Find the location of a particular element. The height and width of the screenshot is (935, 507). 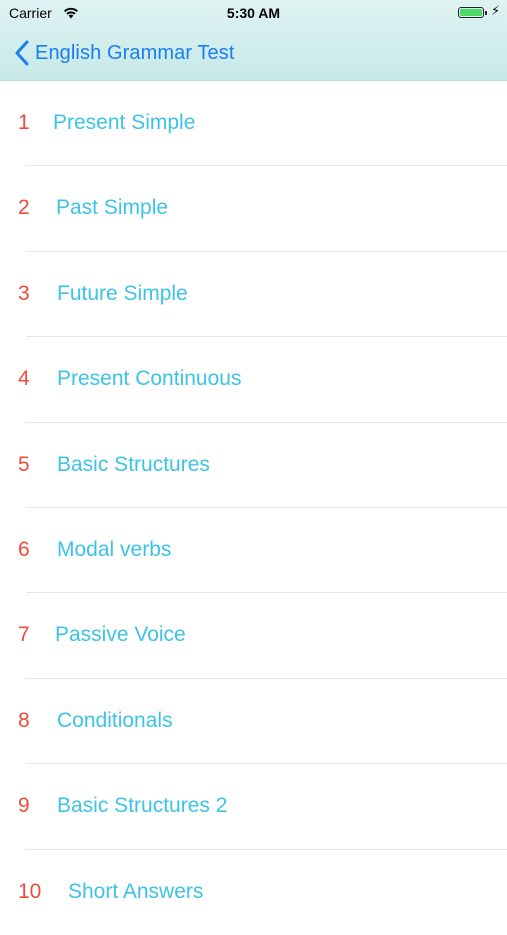

item-number: 3 is located at coordinates (24, 293).